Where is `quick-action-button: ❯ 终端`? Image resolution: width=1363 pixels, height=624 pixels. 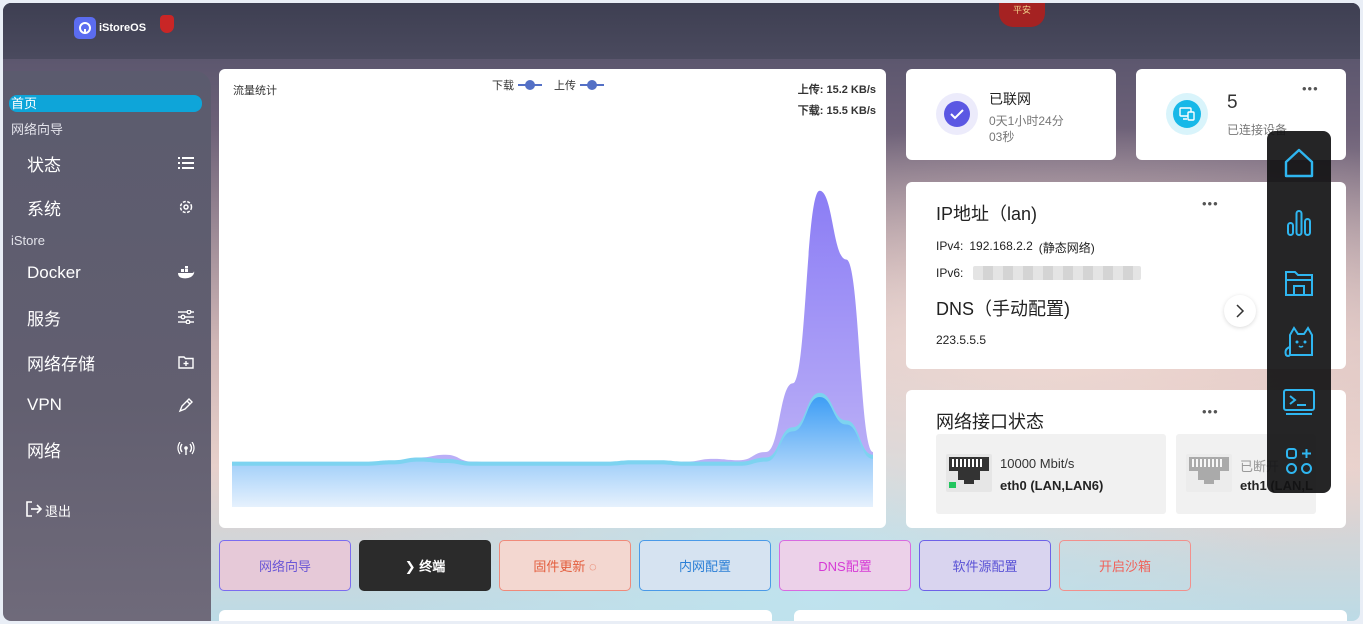
quick-action-button: ❯ 终端 is located at coordinates (425, 565).